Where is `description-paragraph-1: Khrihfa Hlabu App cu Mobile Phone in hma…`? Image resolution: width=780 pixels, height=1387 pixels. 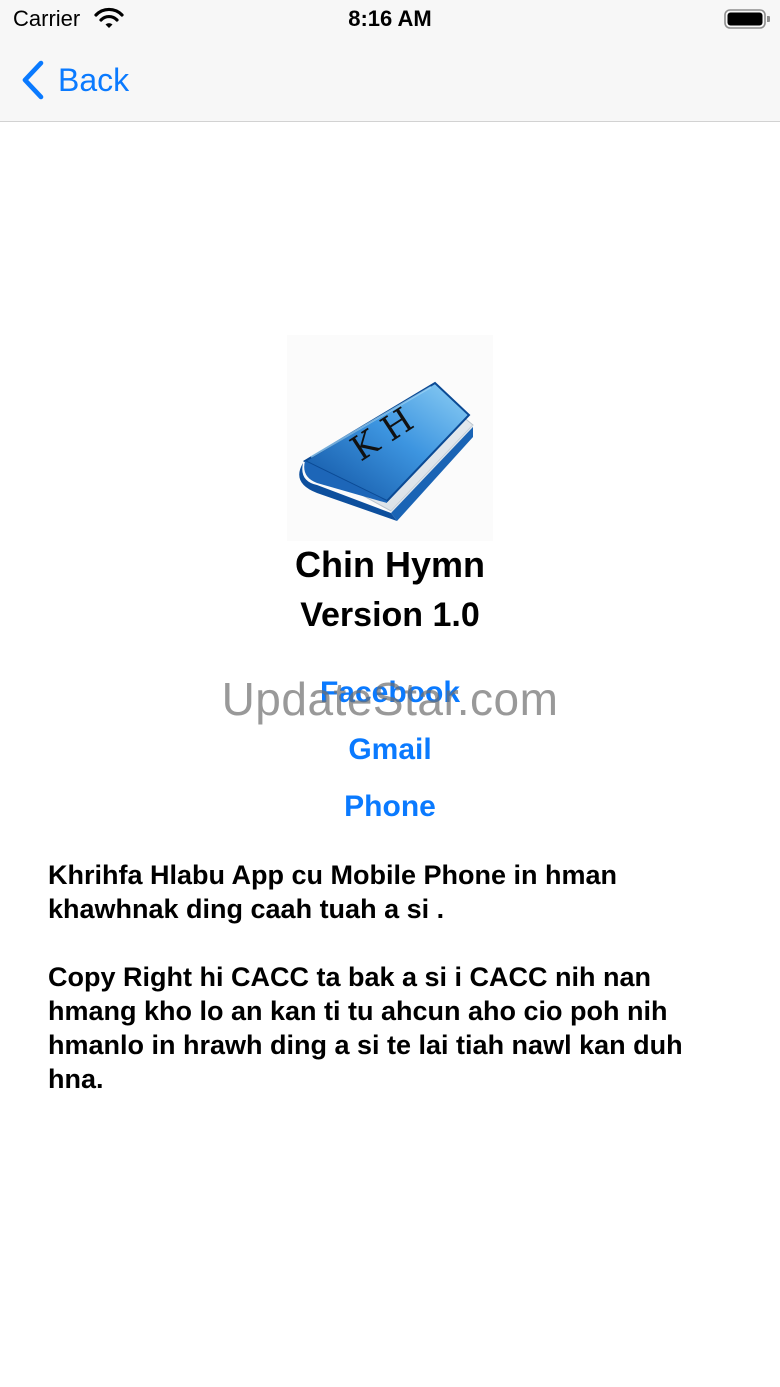 description-paragraph-1: Khrihfa Hlabu App cu Mobile Phone in hma… is located at coordinates (333, 892).